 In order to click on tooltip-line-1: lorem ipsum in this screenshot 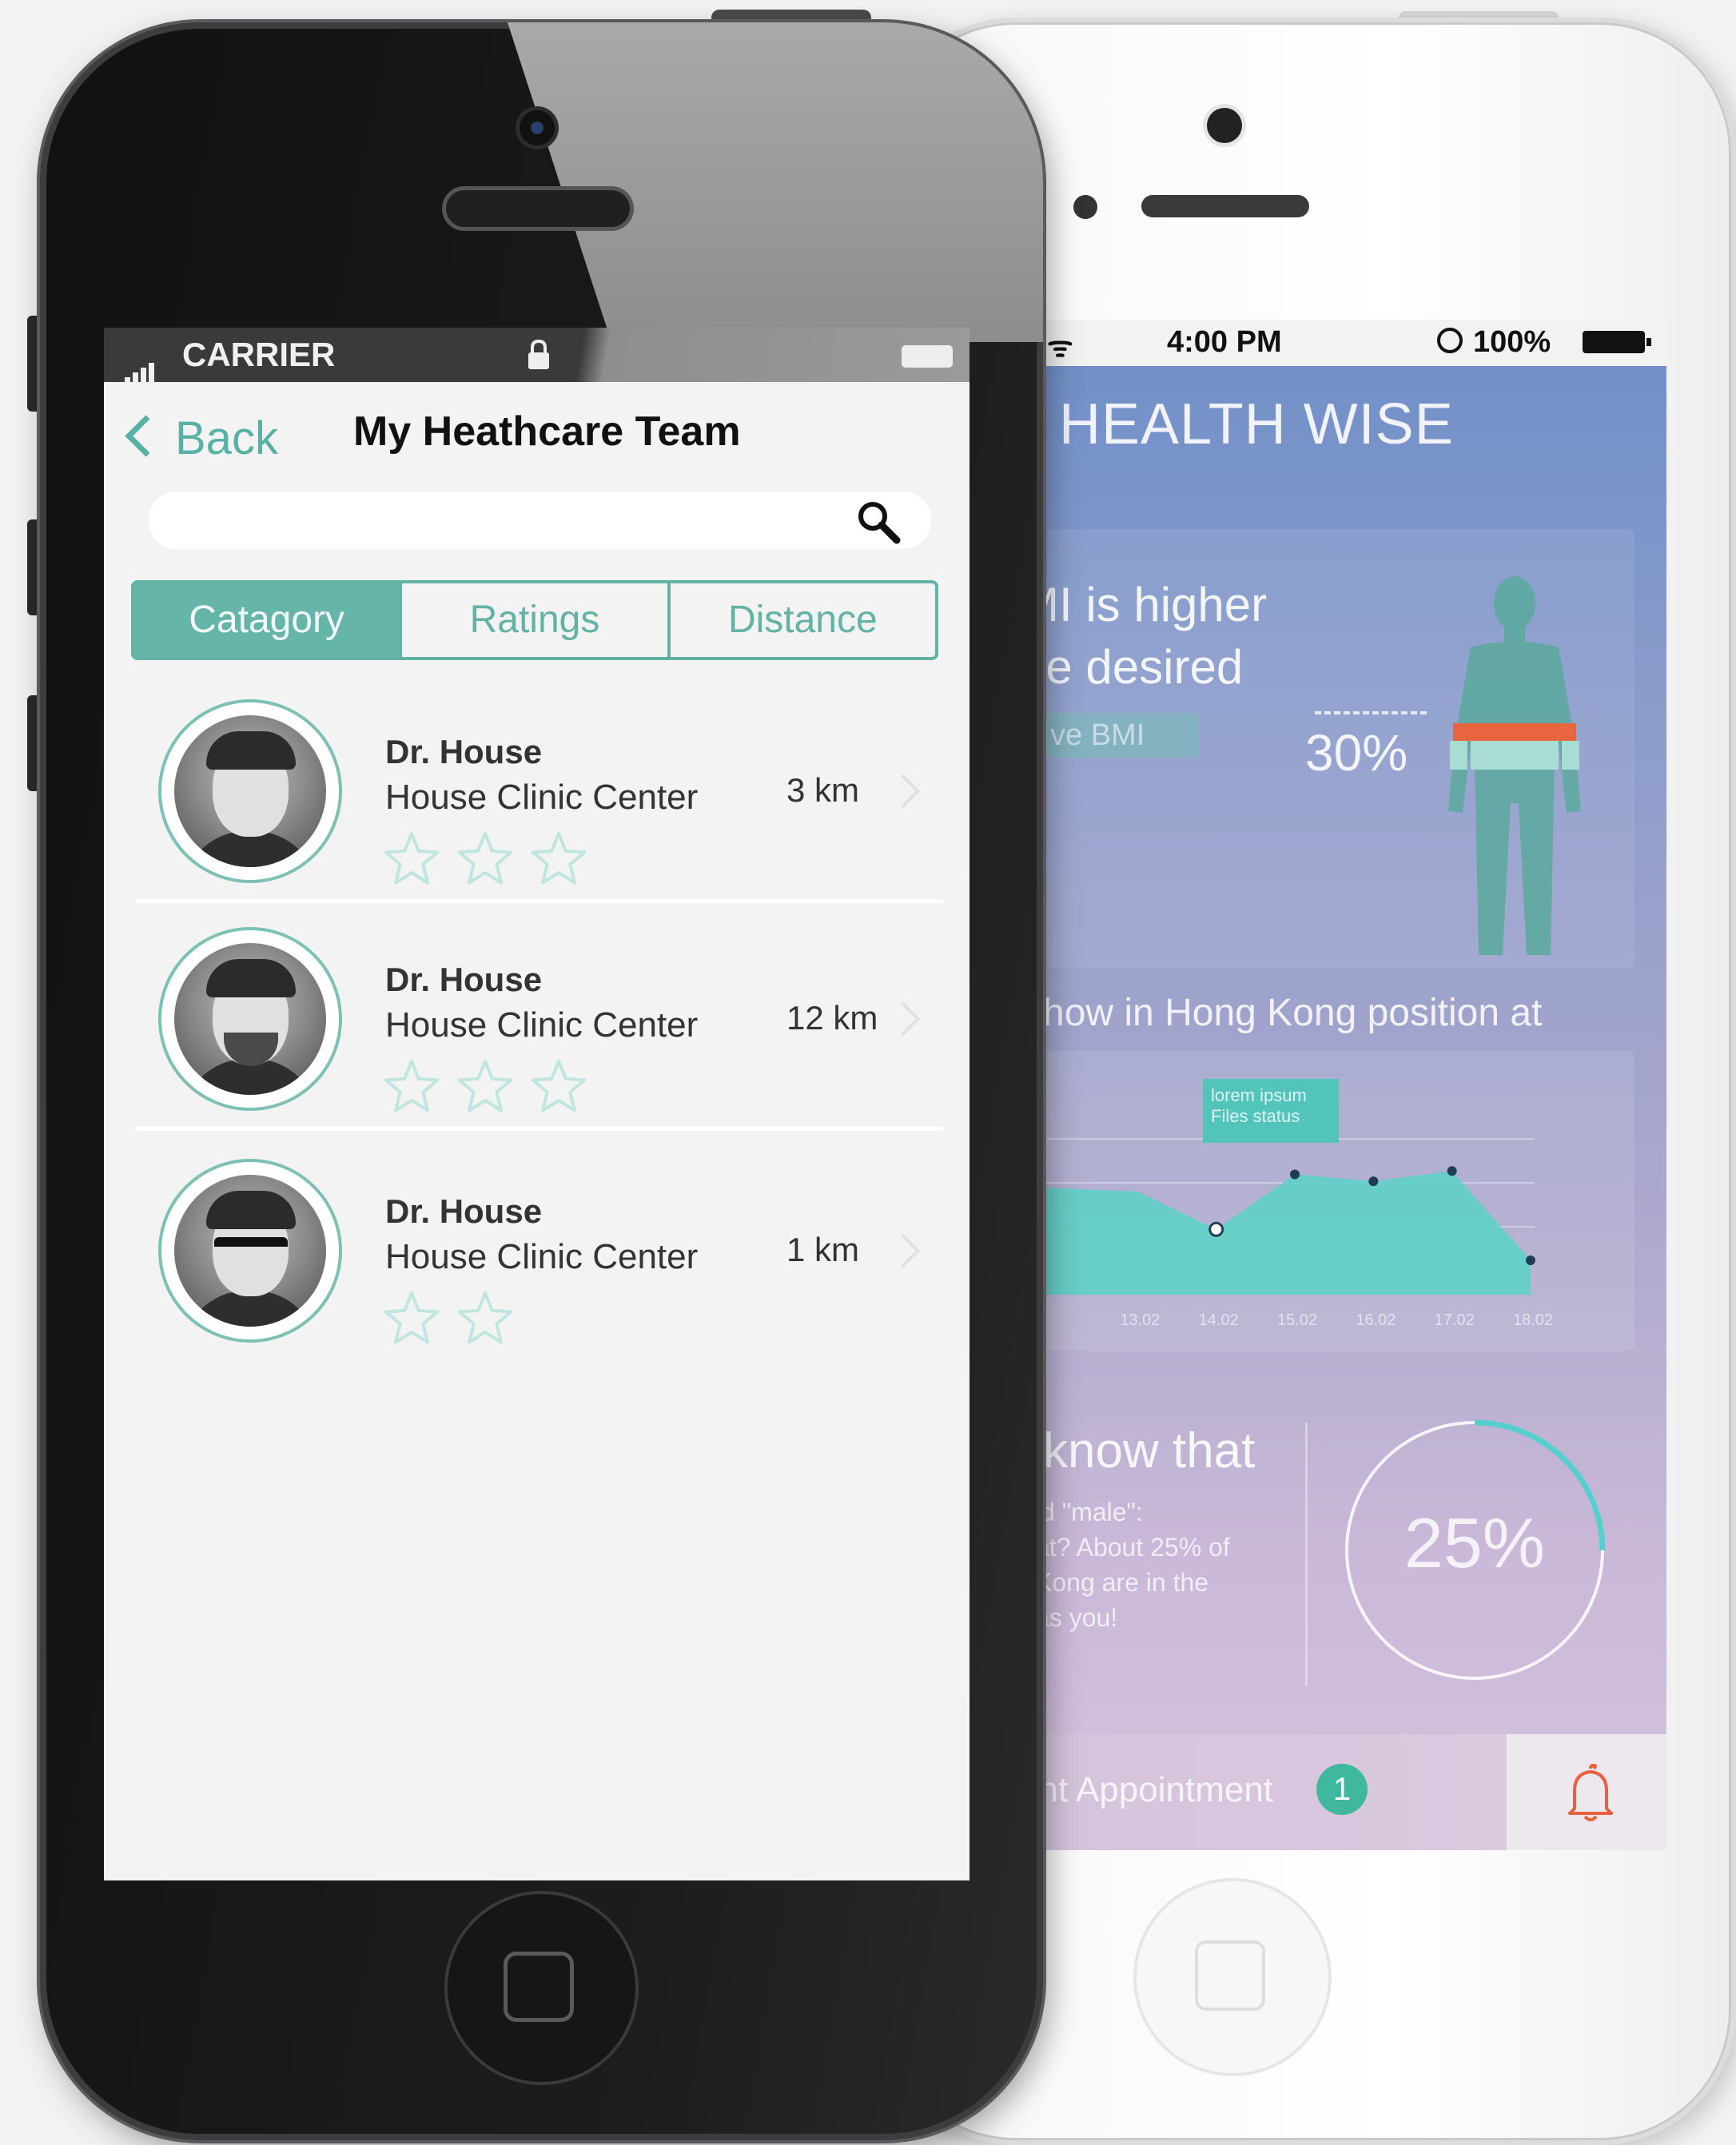, I will do `click(1259, 1095)`.